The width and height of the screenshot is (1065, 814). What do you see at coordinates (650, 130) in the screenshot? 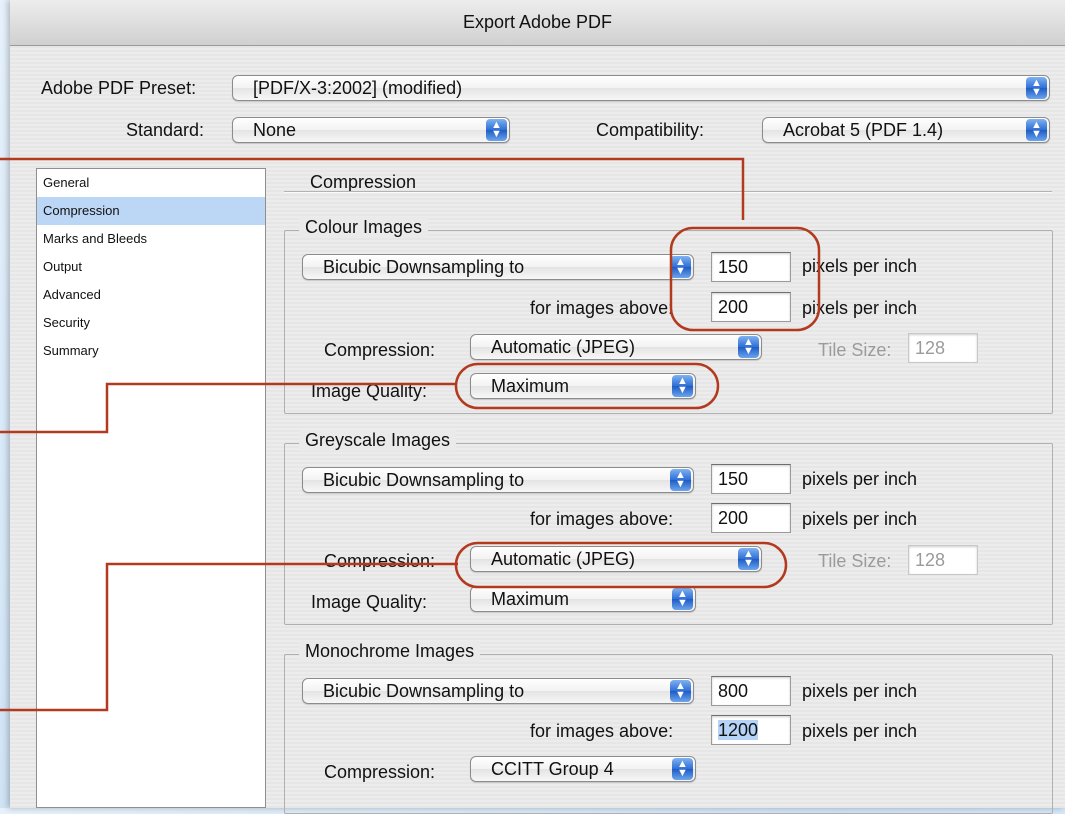
I see `compatibility-label: Compatibility:` at bounding box center [650, 130].